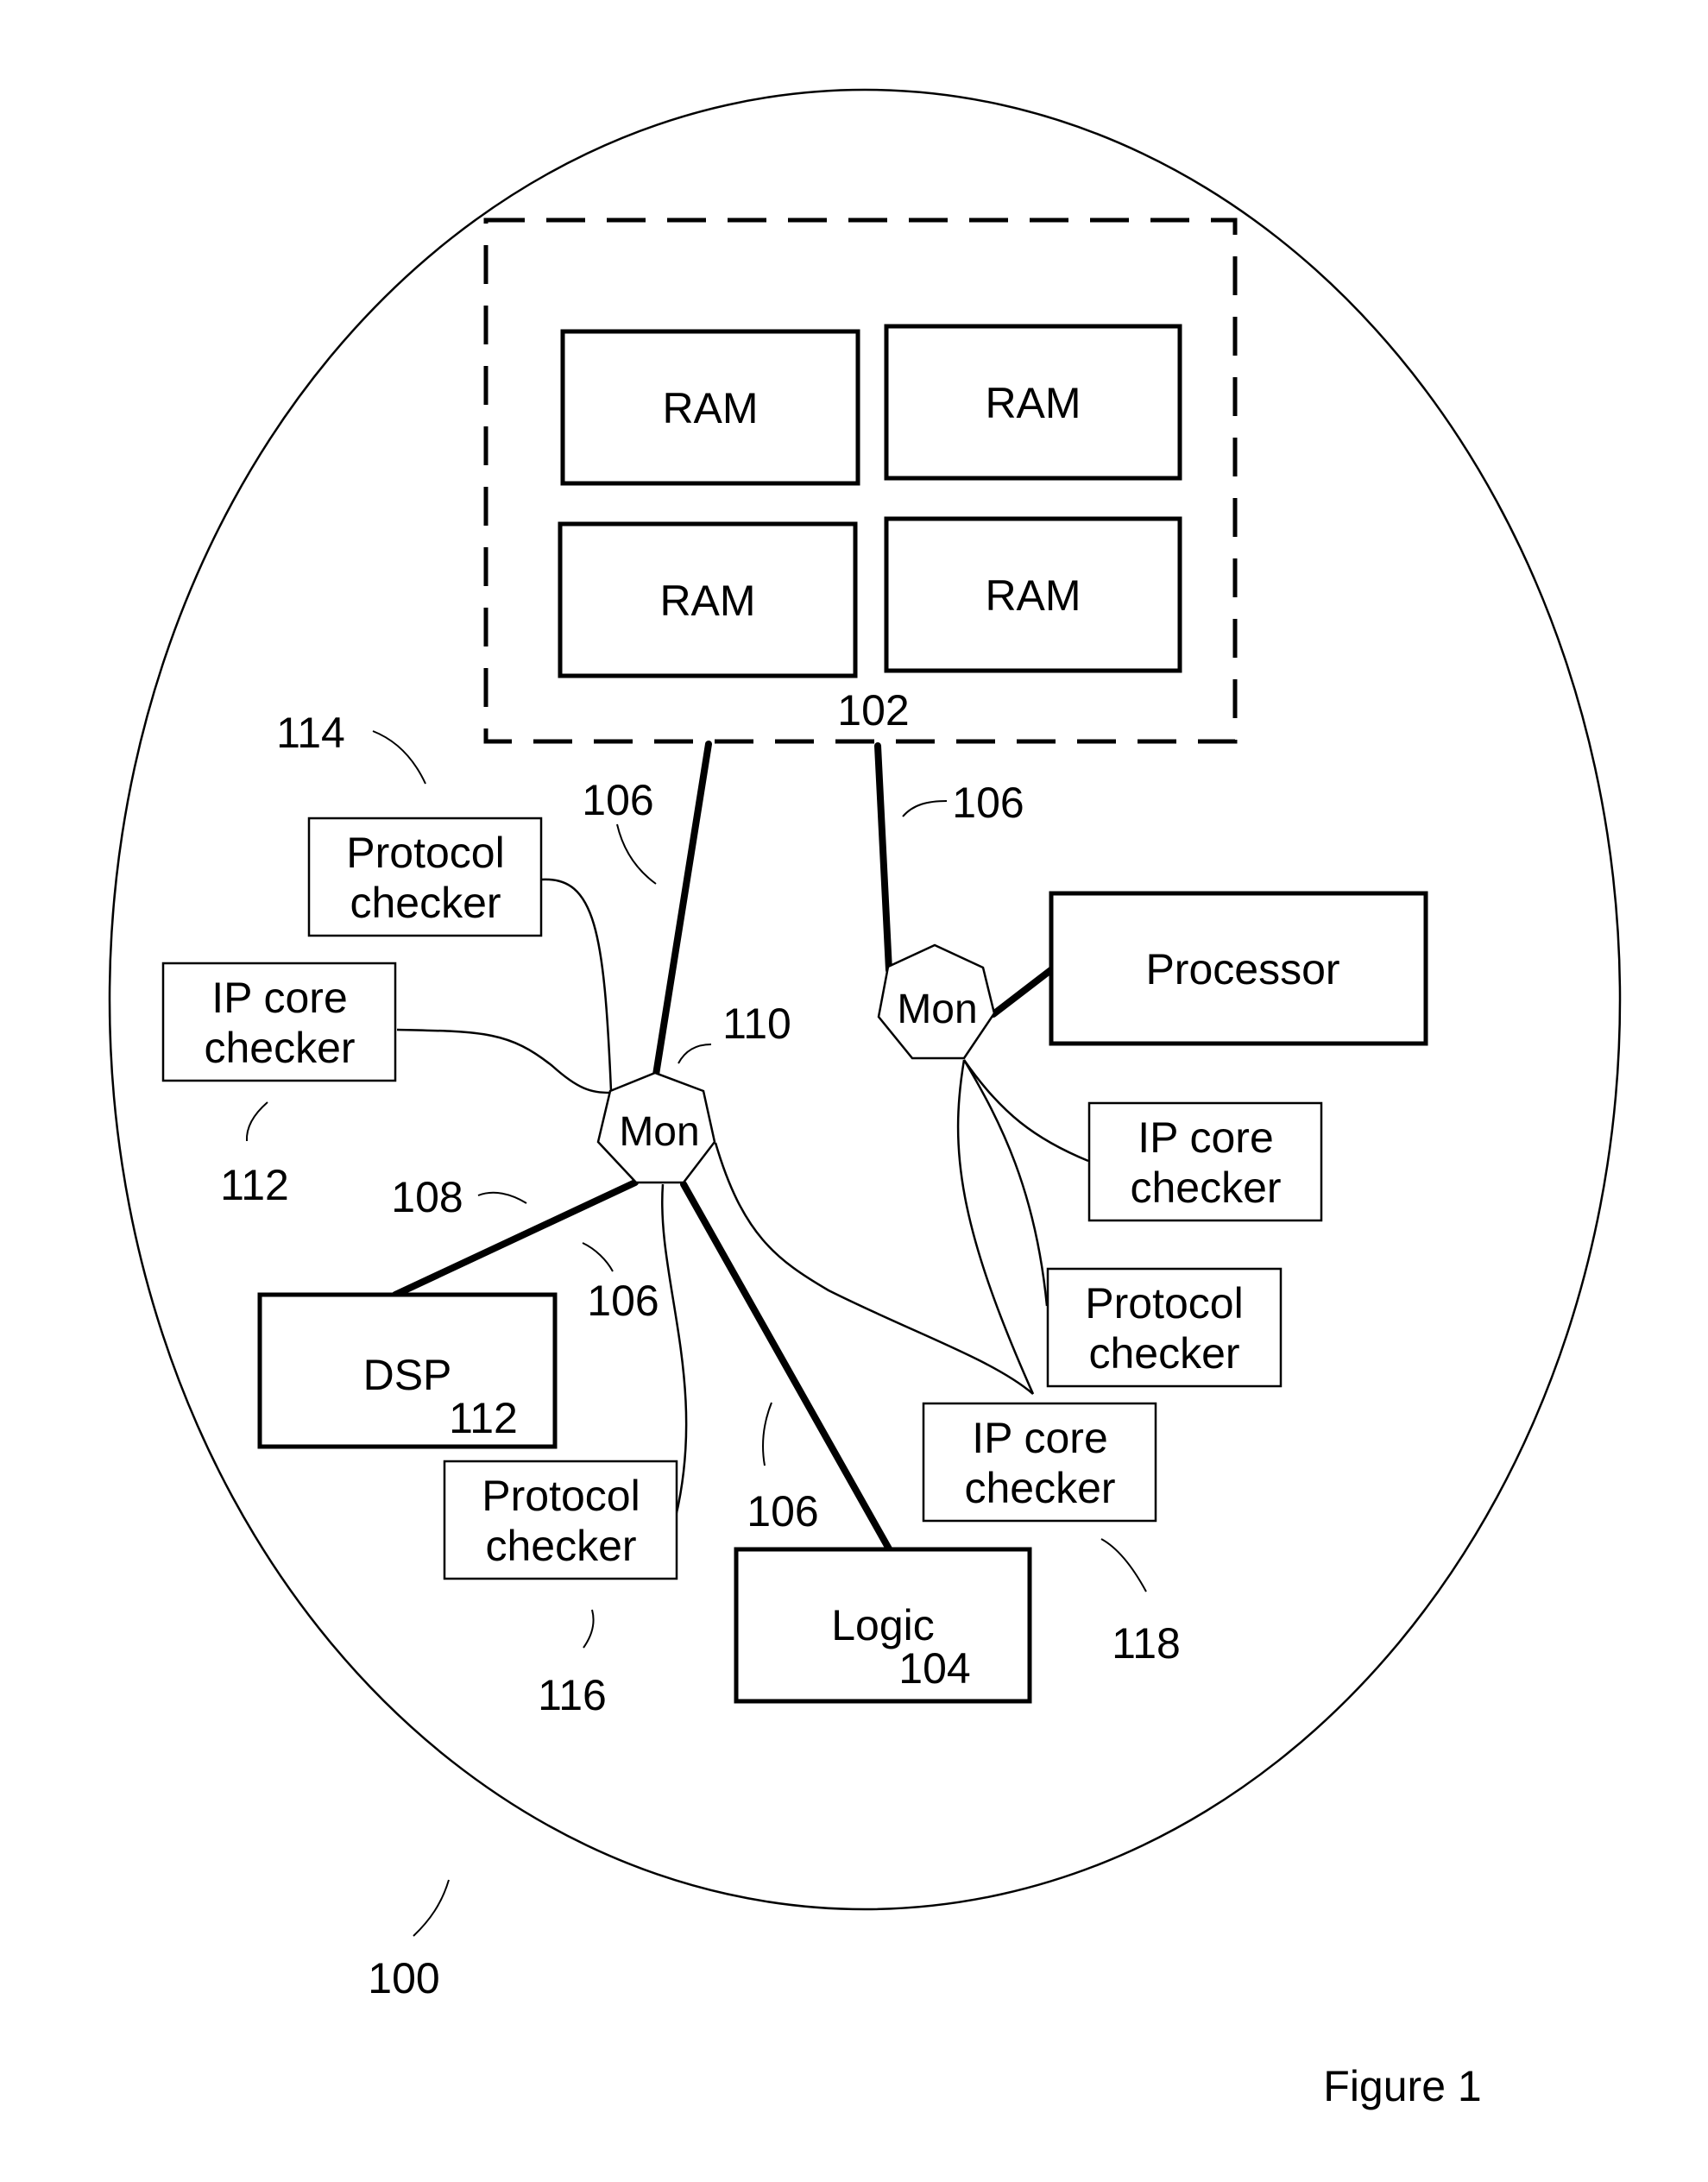  I want to click on figure-caption: Figure 1, so click(1402, 2086).